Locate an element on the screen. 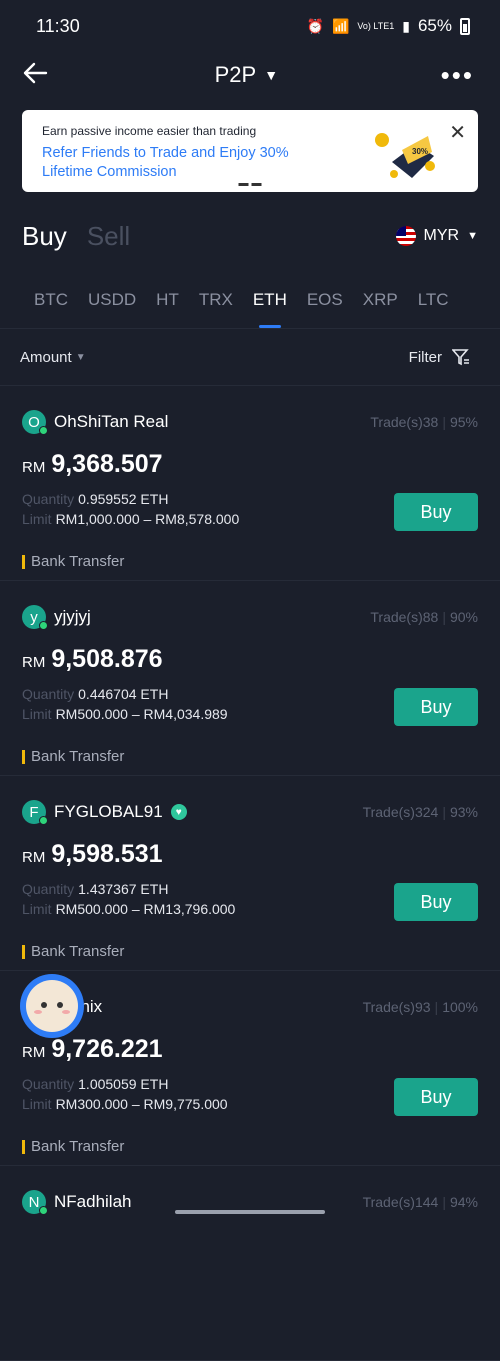 The width and height of the screenshot is (500, 1361). offer-price: RM 9,508.876 is located at coordinates (250, 659).